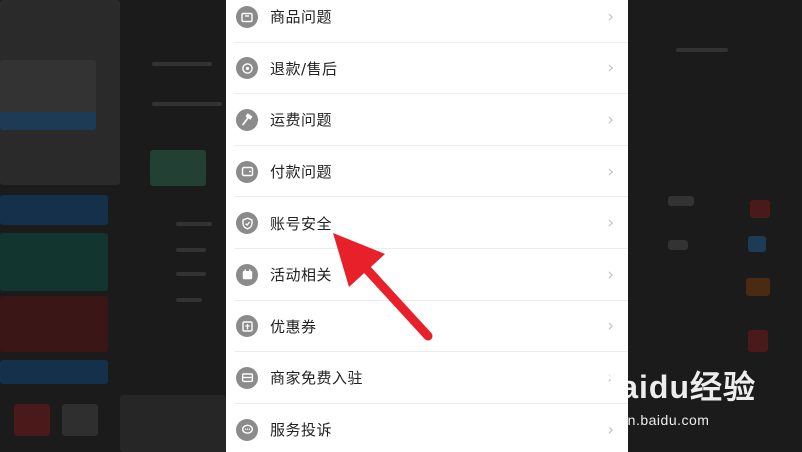 This screenshot has width=802, height=452. Describe the element at coordinates (301, 223) in the screenshot. I see `menu-item-label: 账号安全` at that location.